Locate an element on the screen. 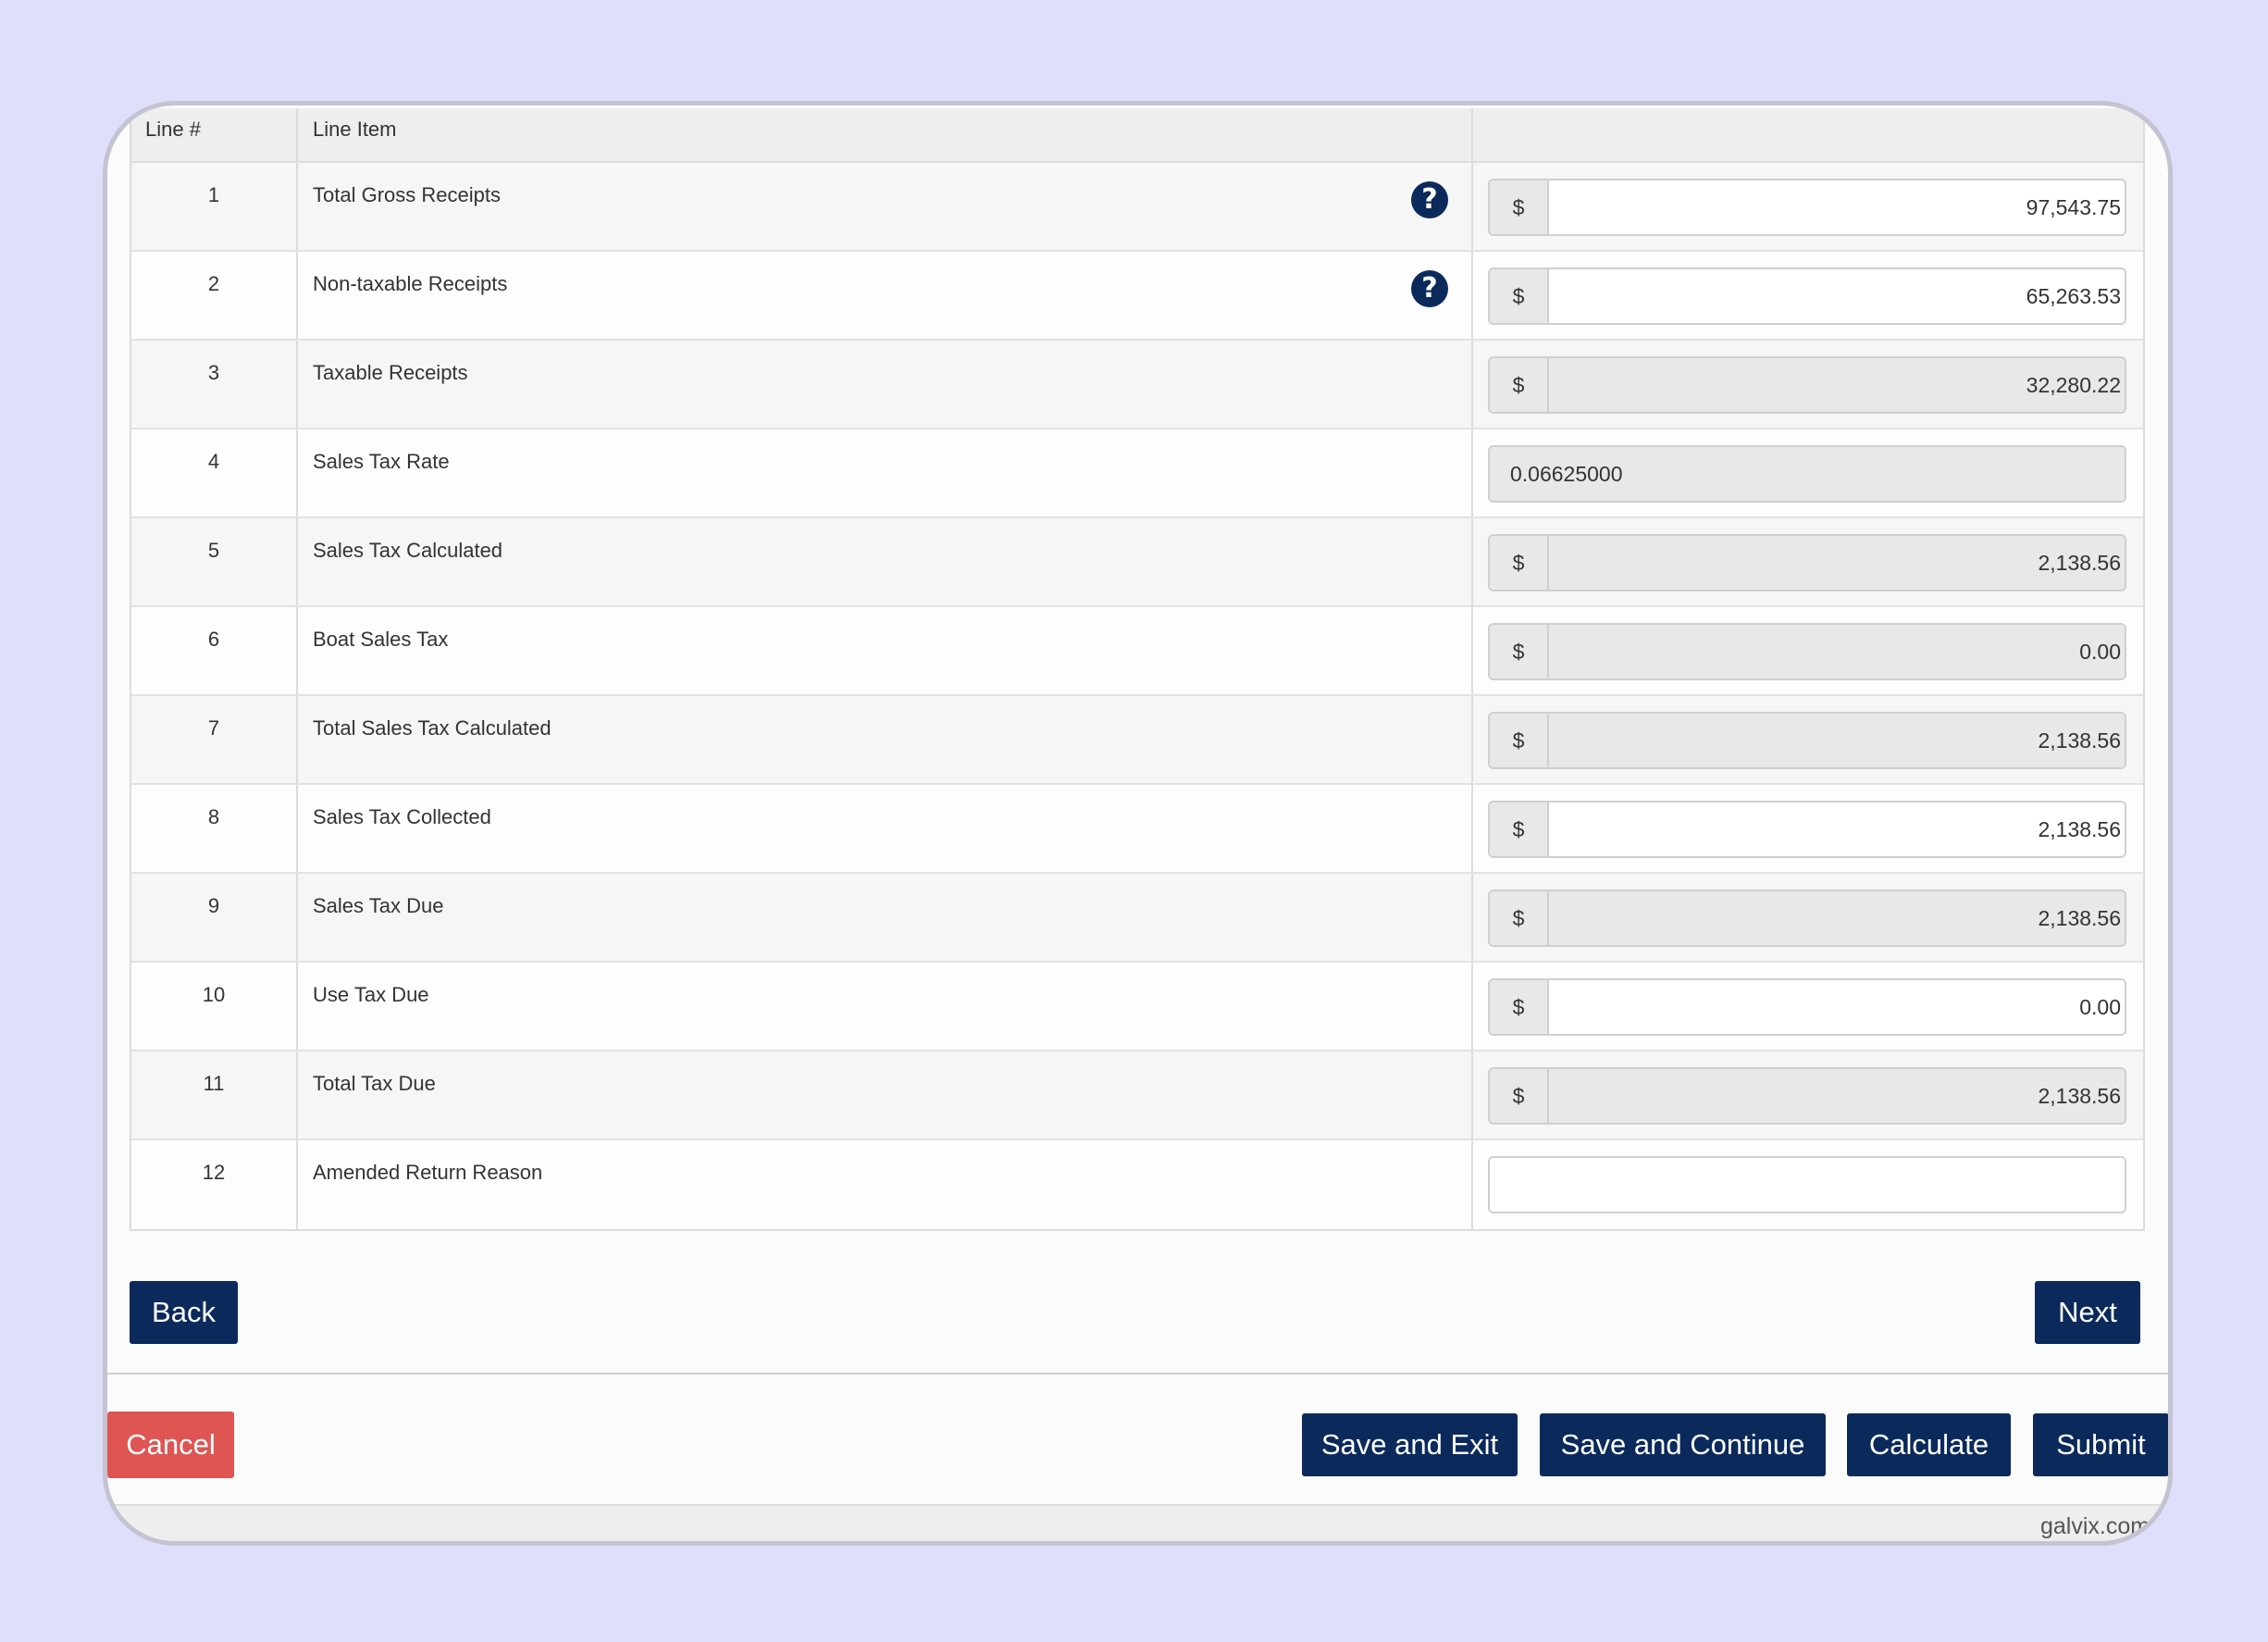 Image resolution: width=2268 pixels, height=1642 pixels. table-header: Line # Line Item is located at coordinates (1137, 135).